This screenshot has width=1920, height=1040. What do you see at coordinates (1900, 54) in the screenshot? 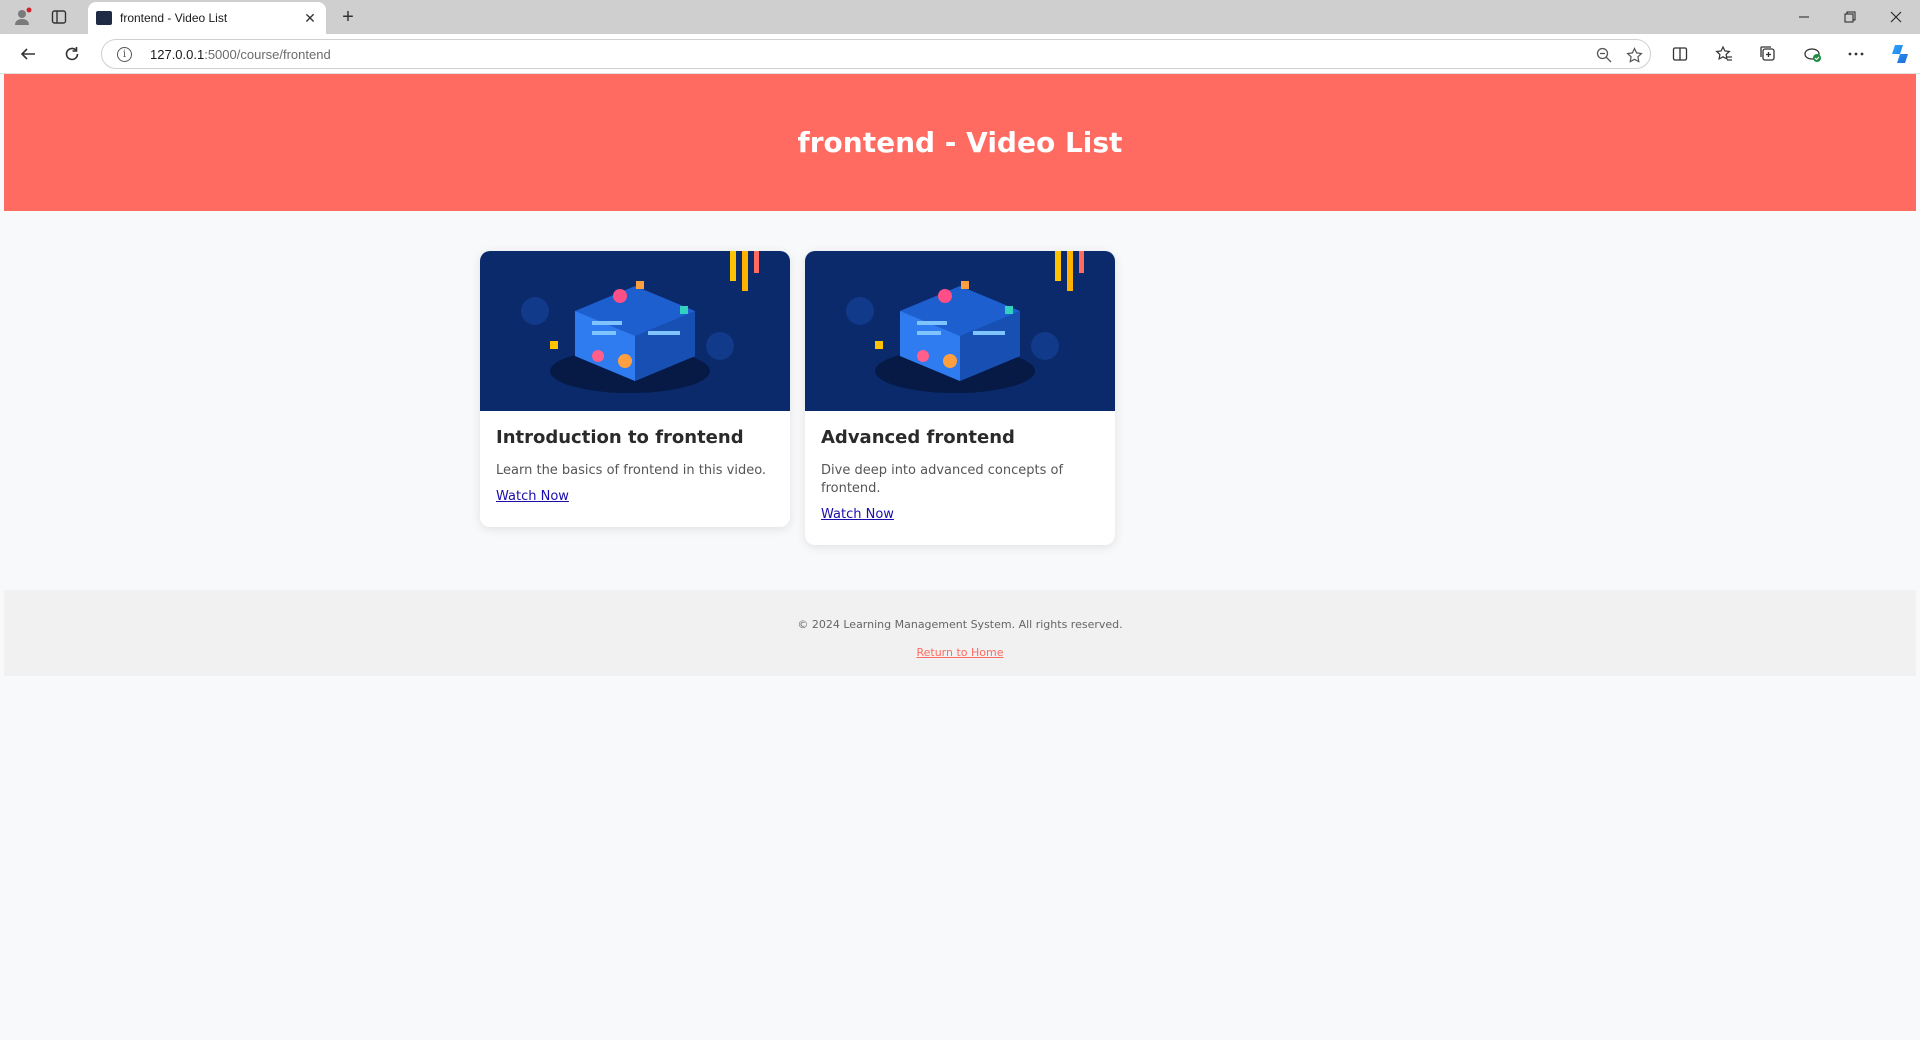
I see `copilot-icon` at bounding box center [1900, 54].